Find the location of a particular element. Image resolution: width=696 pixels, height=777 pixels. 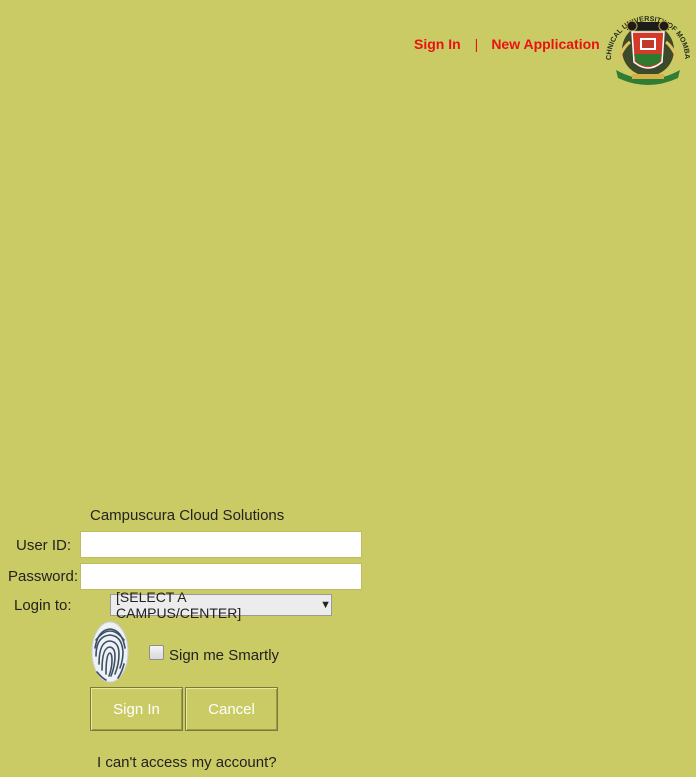

login-to-label: Login to: is located at coordinates (43, 605).